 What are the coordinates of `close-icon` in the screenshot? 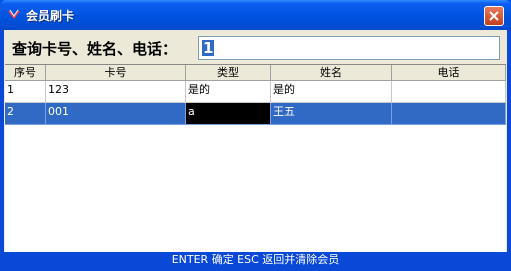 It's located at (494, 16).